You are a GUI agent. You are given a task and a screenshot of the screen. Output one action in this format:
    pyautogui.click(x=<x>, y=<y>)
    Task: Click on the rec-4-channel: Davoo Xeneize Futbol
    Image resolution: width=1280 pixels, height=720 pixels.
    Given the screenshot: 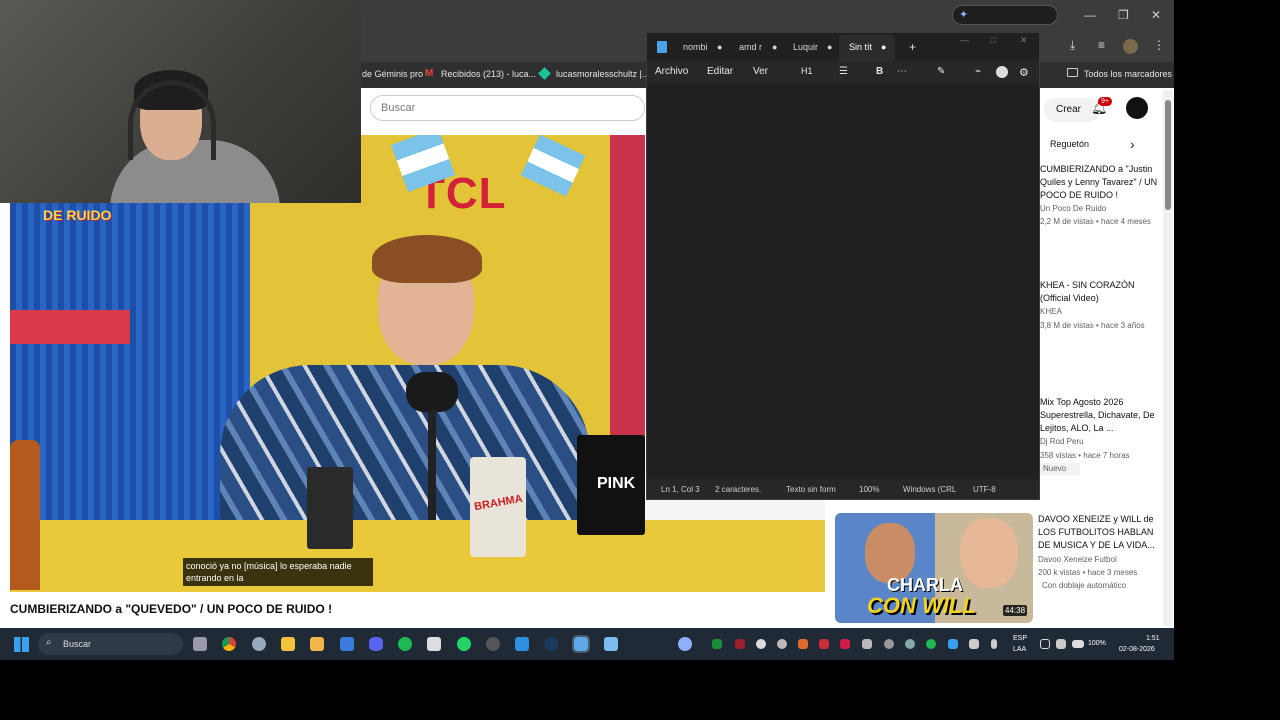 What is the action you would take?
    pyautogui.click(x=1100, y=560)
    